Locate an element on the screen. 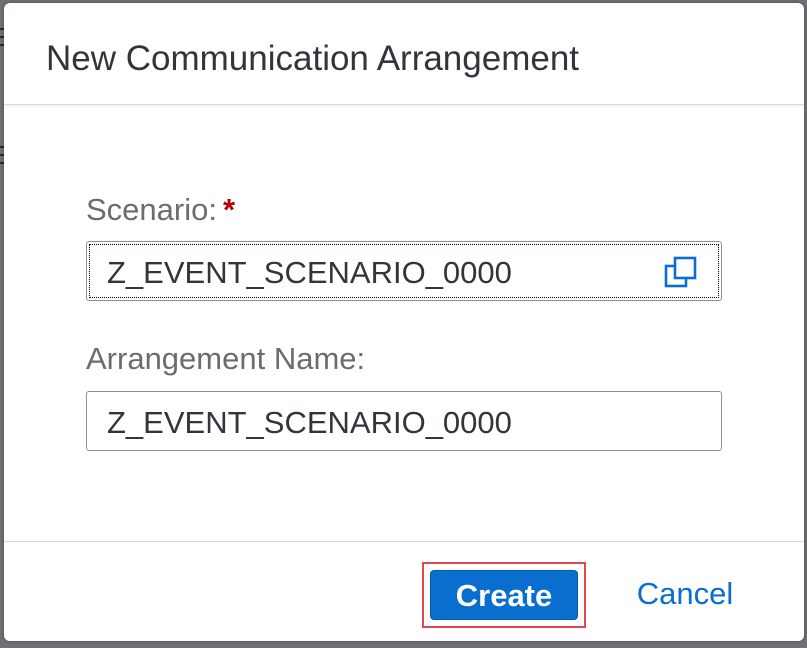  create-button-highlight: Create is located at coordinates (504, 595).